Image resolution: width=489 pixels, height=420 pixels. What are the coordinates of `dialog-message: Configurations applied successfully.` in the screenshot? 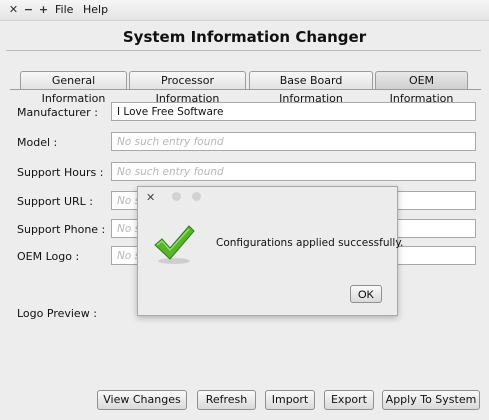 It's located at (310, 243).